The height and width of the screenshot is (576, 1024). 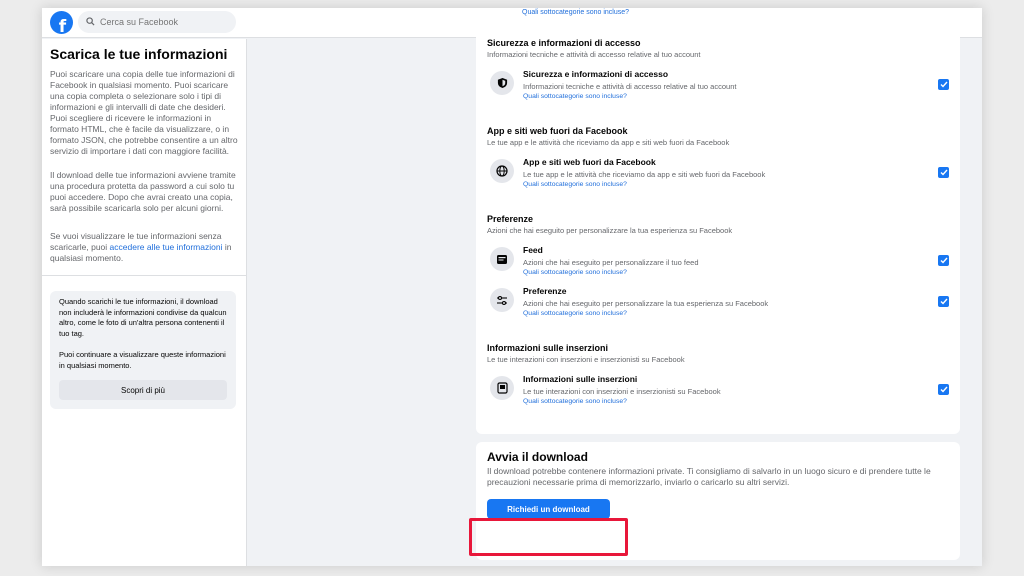 What do you see at coordinates (502, 388) in the screenshot?
I see `ads-icon` at bounding box center [502, 388].